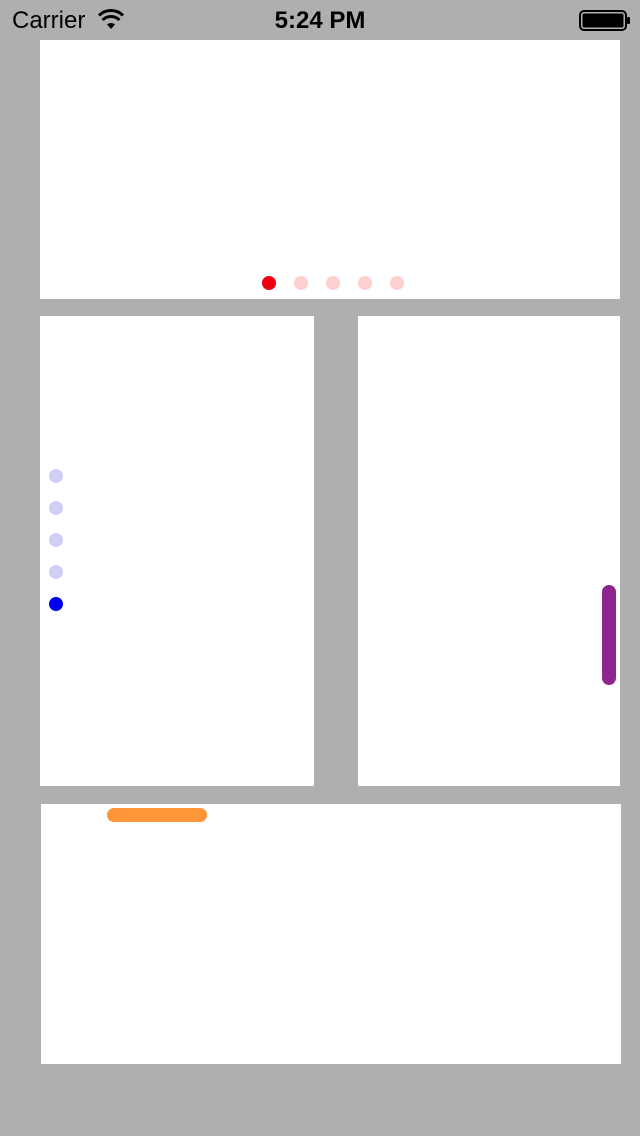  I want to click on page-control-horizontal, so click(333, 283).